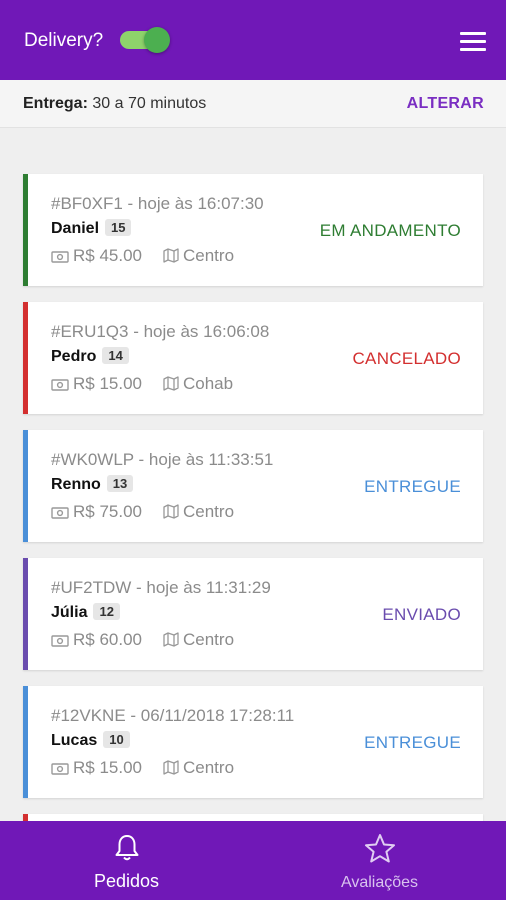  I want to click on order-count-badge: 13, so click(120, 483).